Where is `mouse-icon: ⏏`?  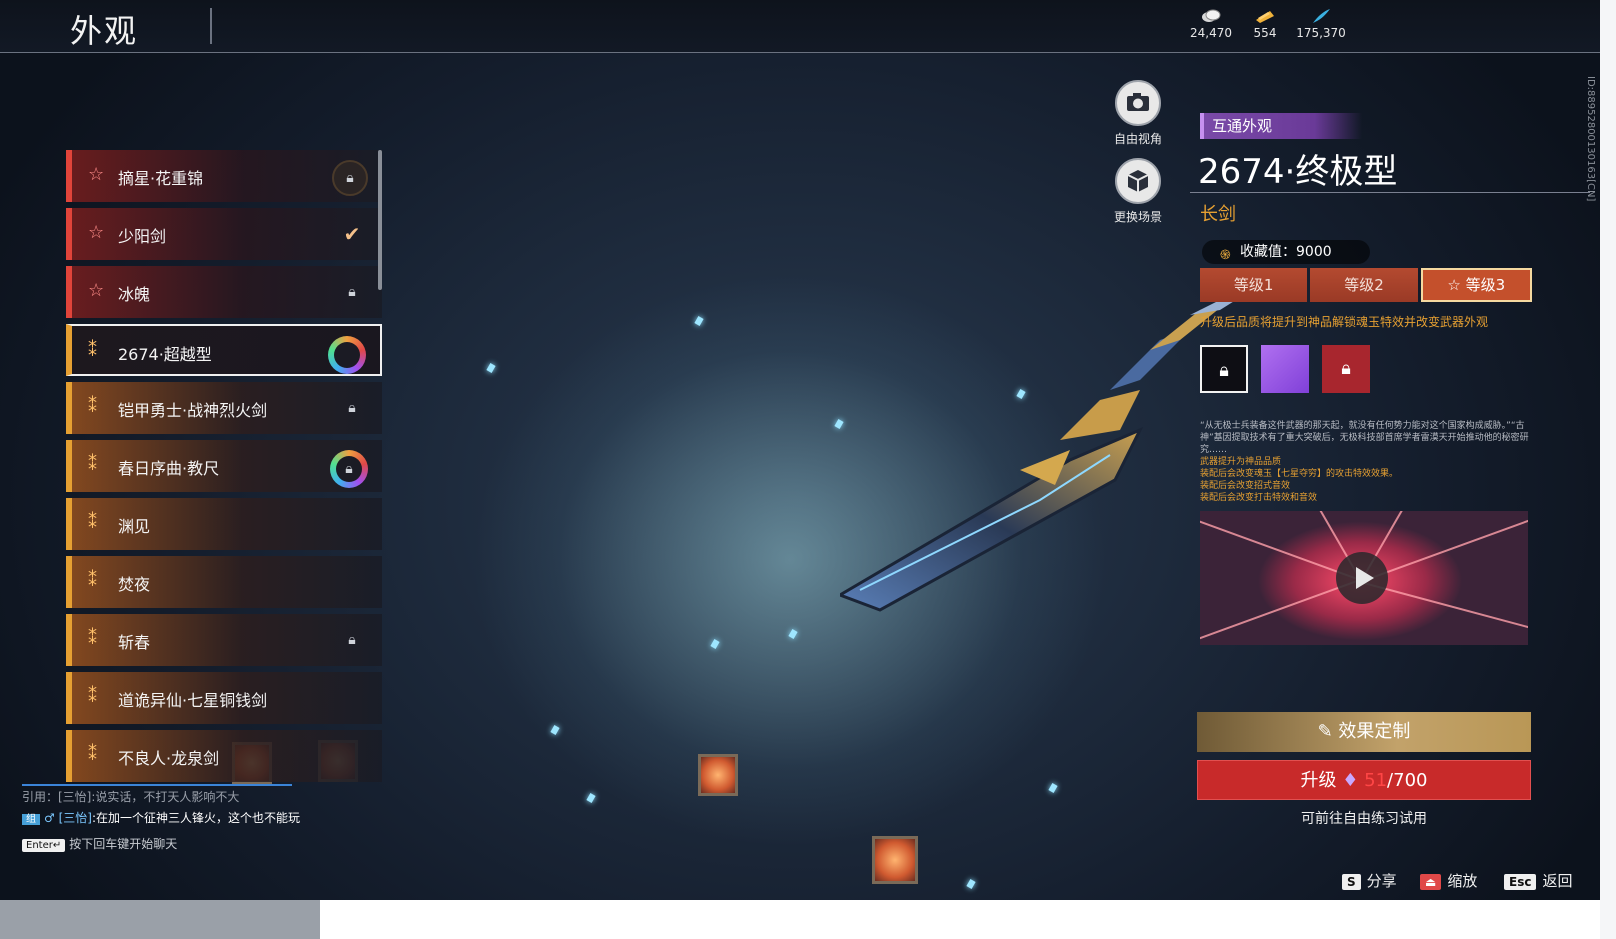
mouse-icon: ⏏ is located at coordinates (1431, 882).